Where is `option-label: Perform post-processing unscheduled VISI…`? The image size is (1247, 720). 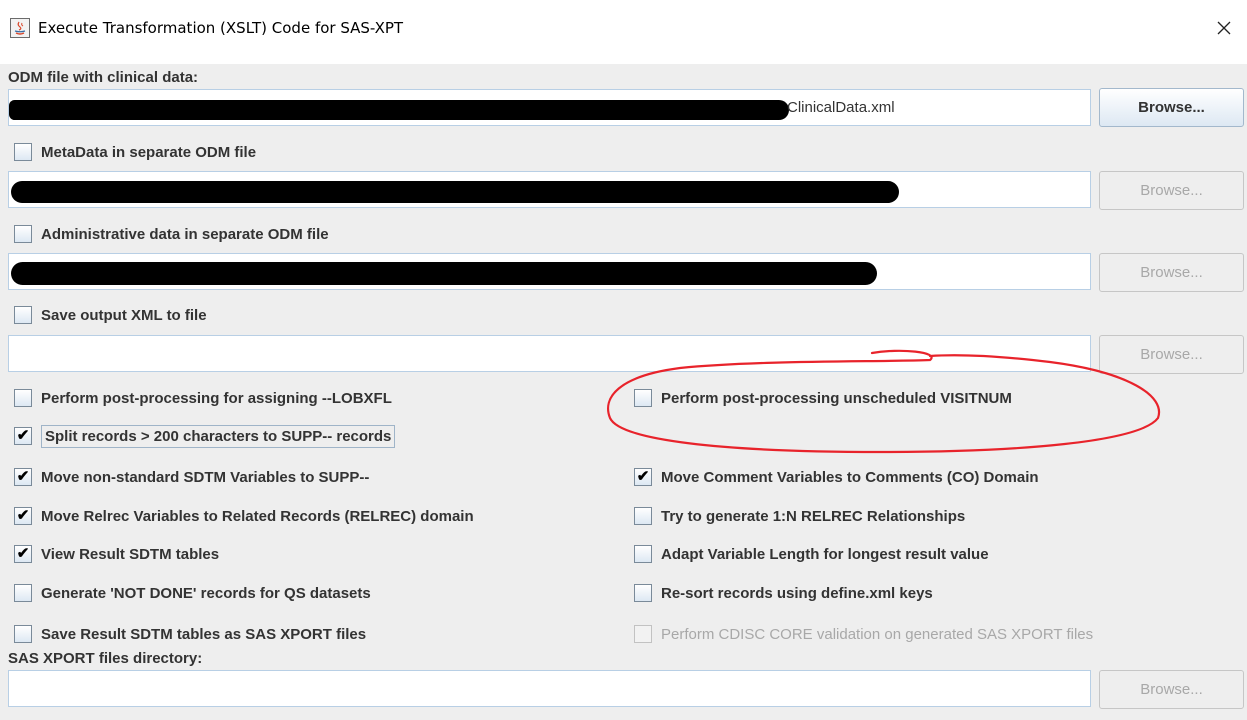 option-label: Perform post-processing unscheduled VISI… is located at coordinates (836, 398).